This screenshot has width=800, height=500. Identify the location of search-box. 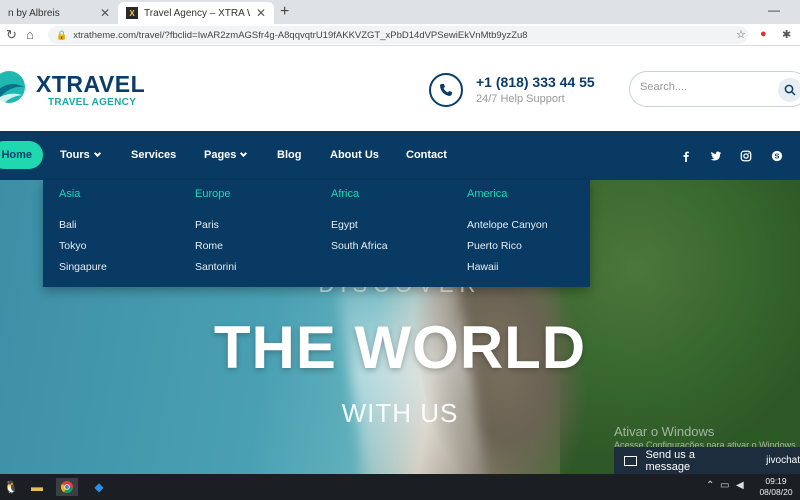
(714, 89).